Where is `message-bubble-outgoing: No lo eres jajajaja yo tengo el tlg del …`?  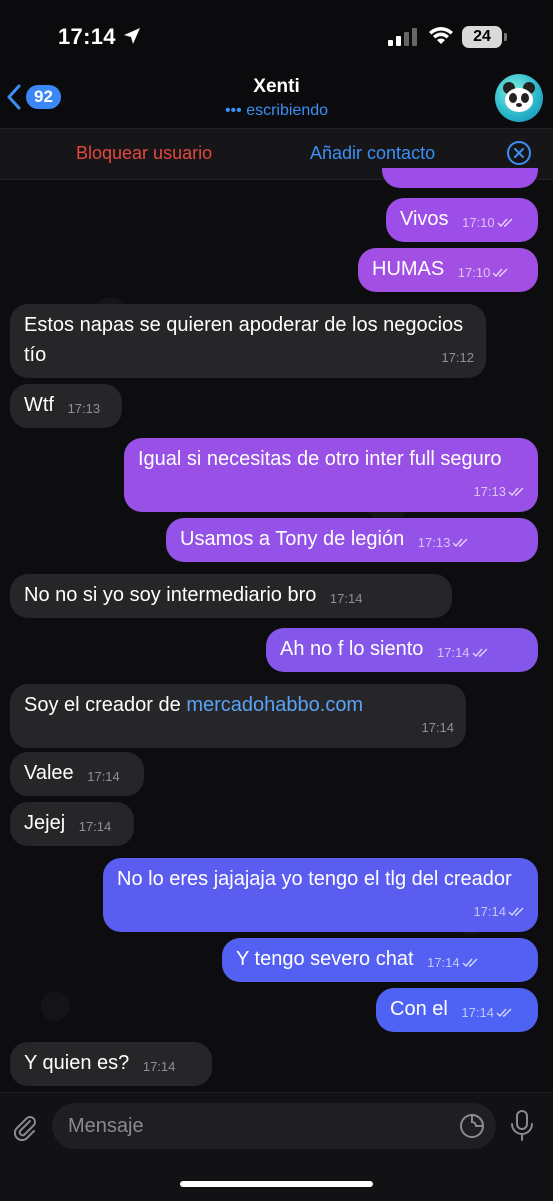
message-bubble-outgoing: No lo eres jajajaja yo tengo el tlg del … is located at coordinates (320, 895).